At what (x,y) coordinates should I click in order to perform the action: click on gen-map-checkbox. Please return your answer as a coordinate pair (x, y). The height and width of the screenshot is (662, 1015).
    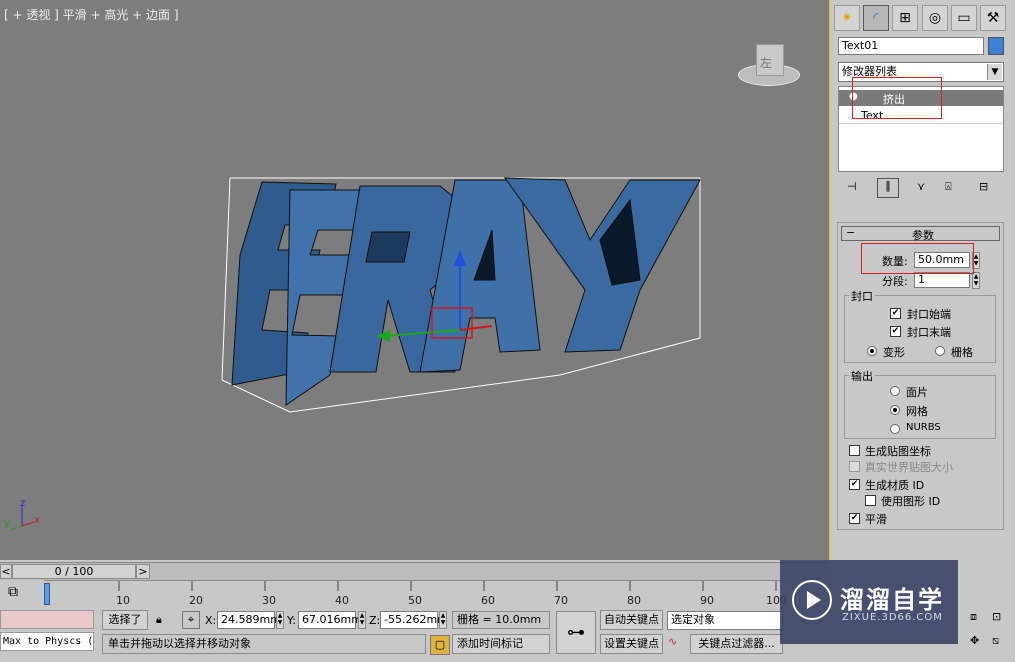
    Looking at the image, I should click on (854, 450).